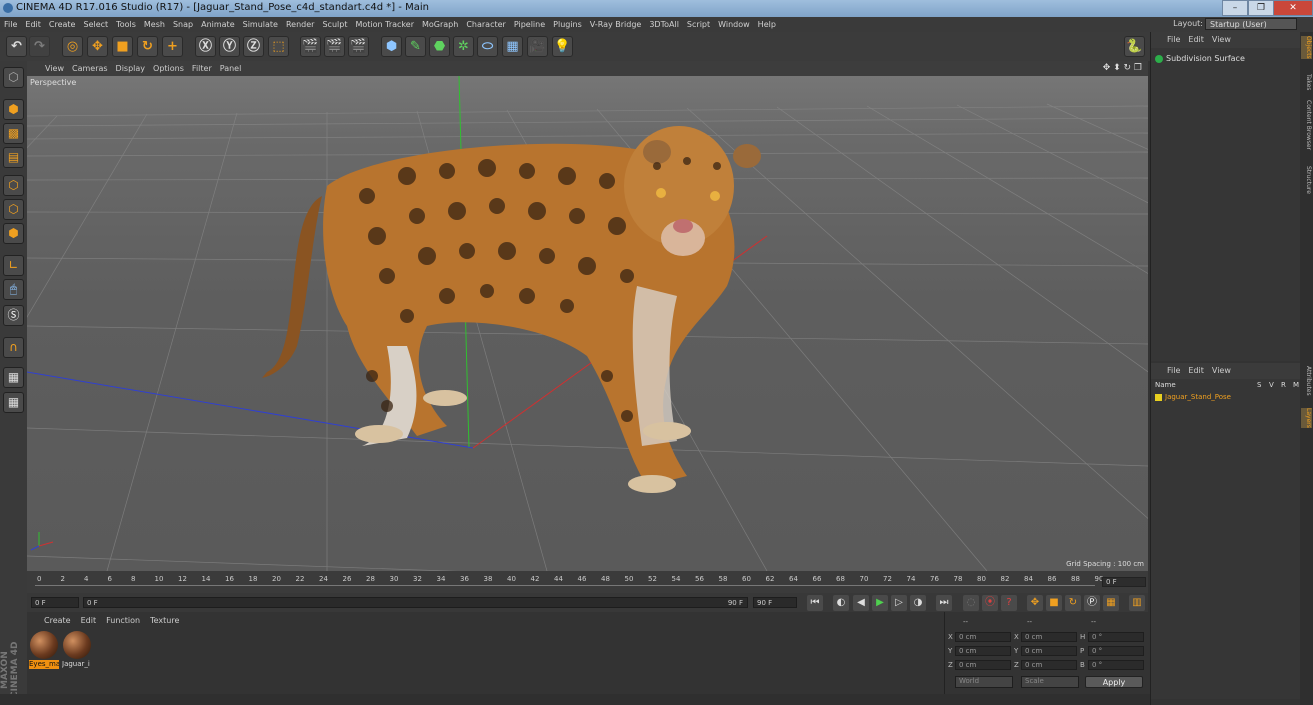 Image resolution: width=1313 pixels, height=705 pixels. Describe the element at coordinates (1092, 603) in the screenshot. I see `key-parameter-icon: Ⓟ` at that location.